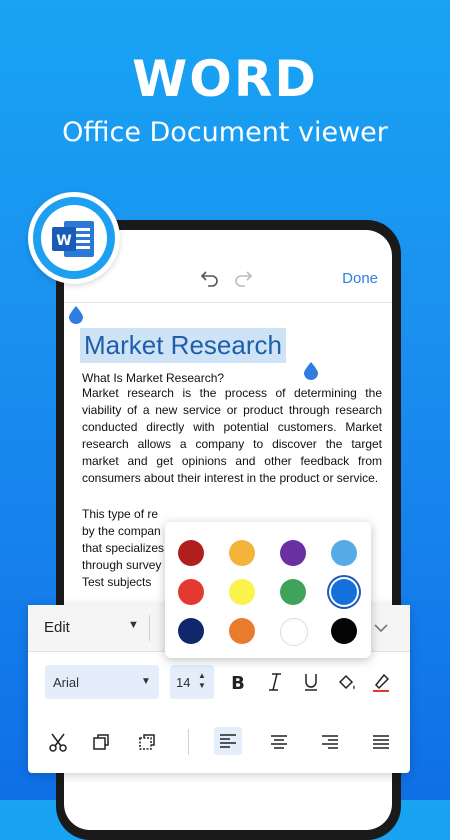  I want to click on font-size-value: 14, so click(183, 682).